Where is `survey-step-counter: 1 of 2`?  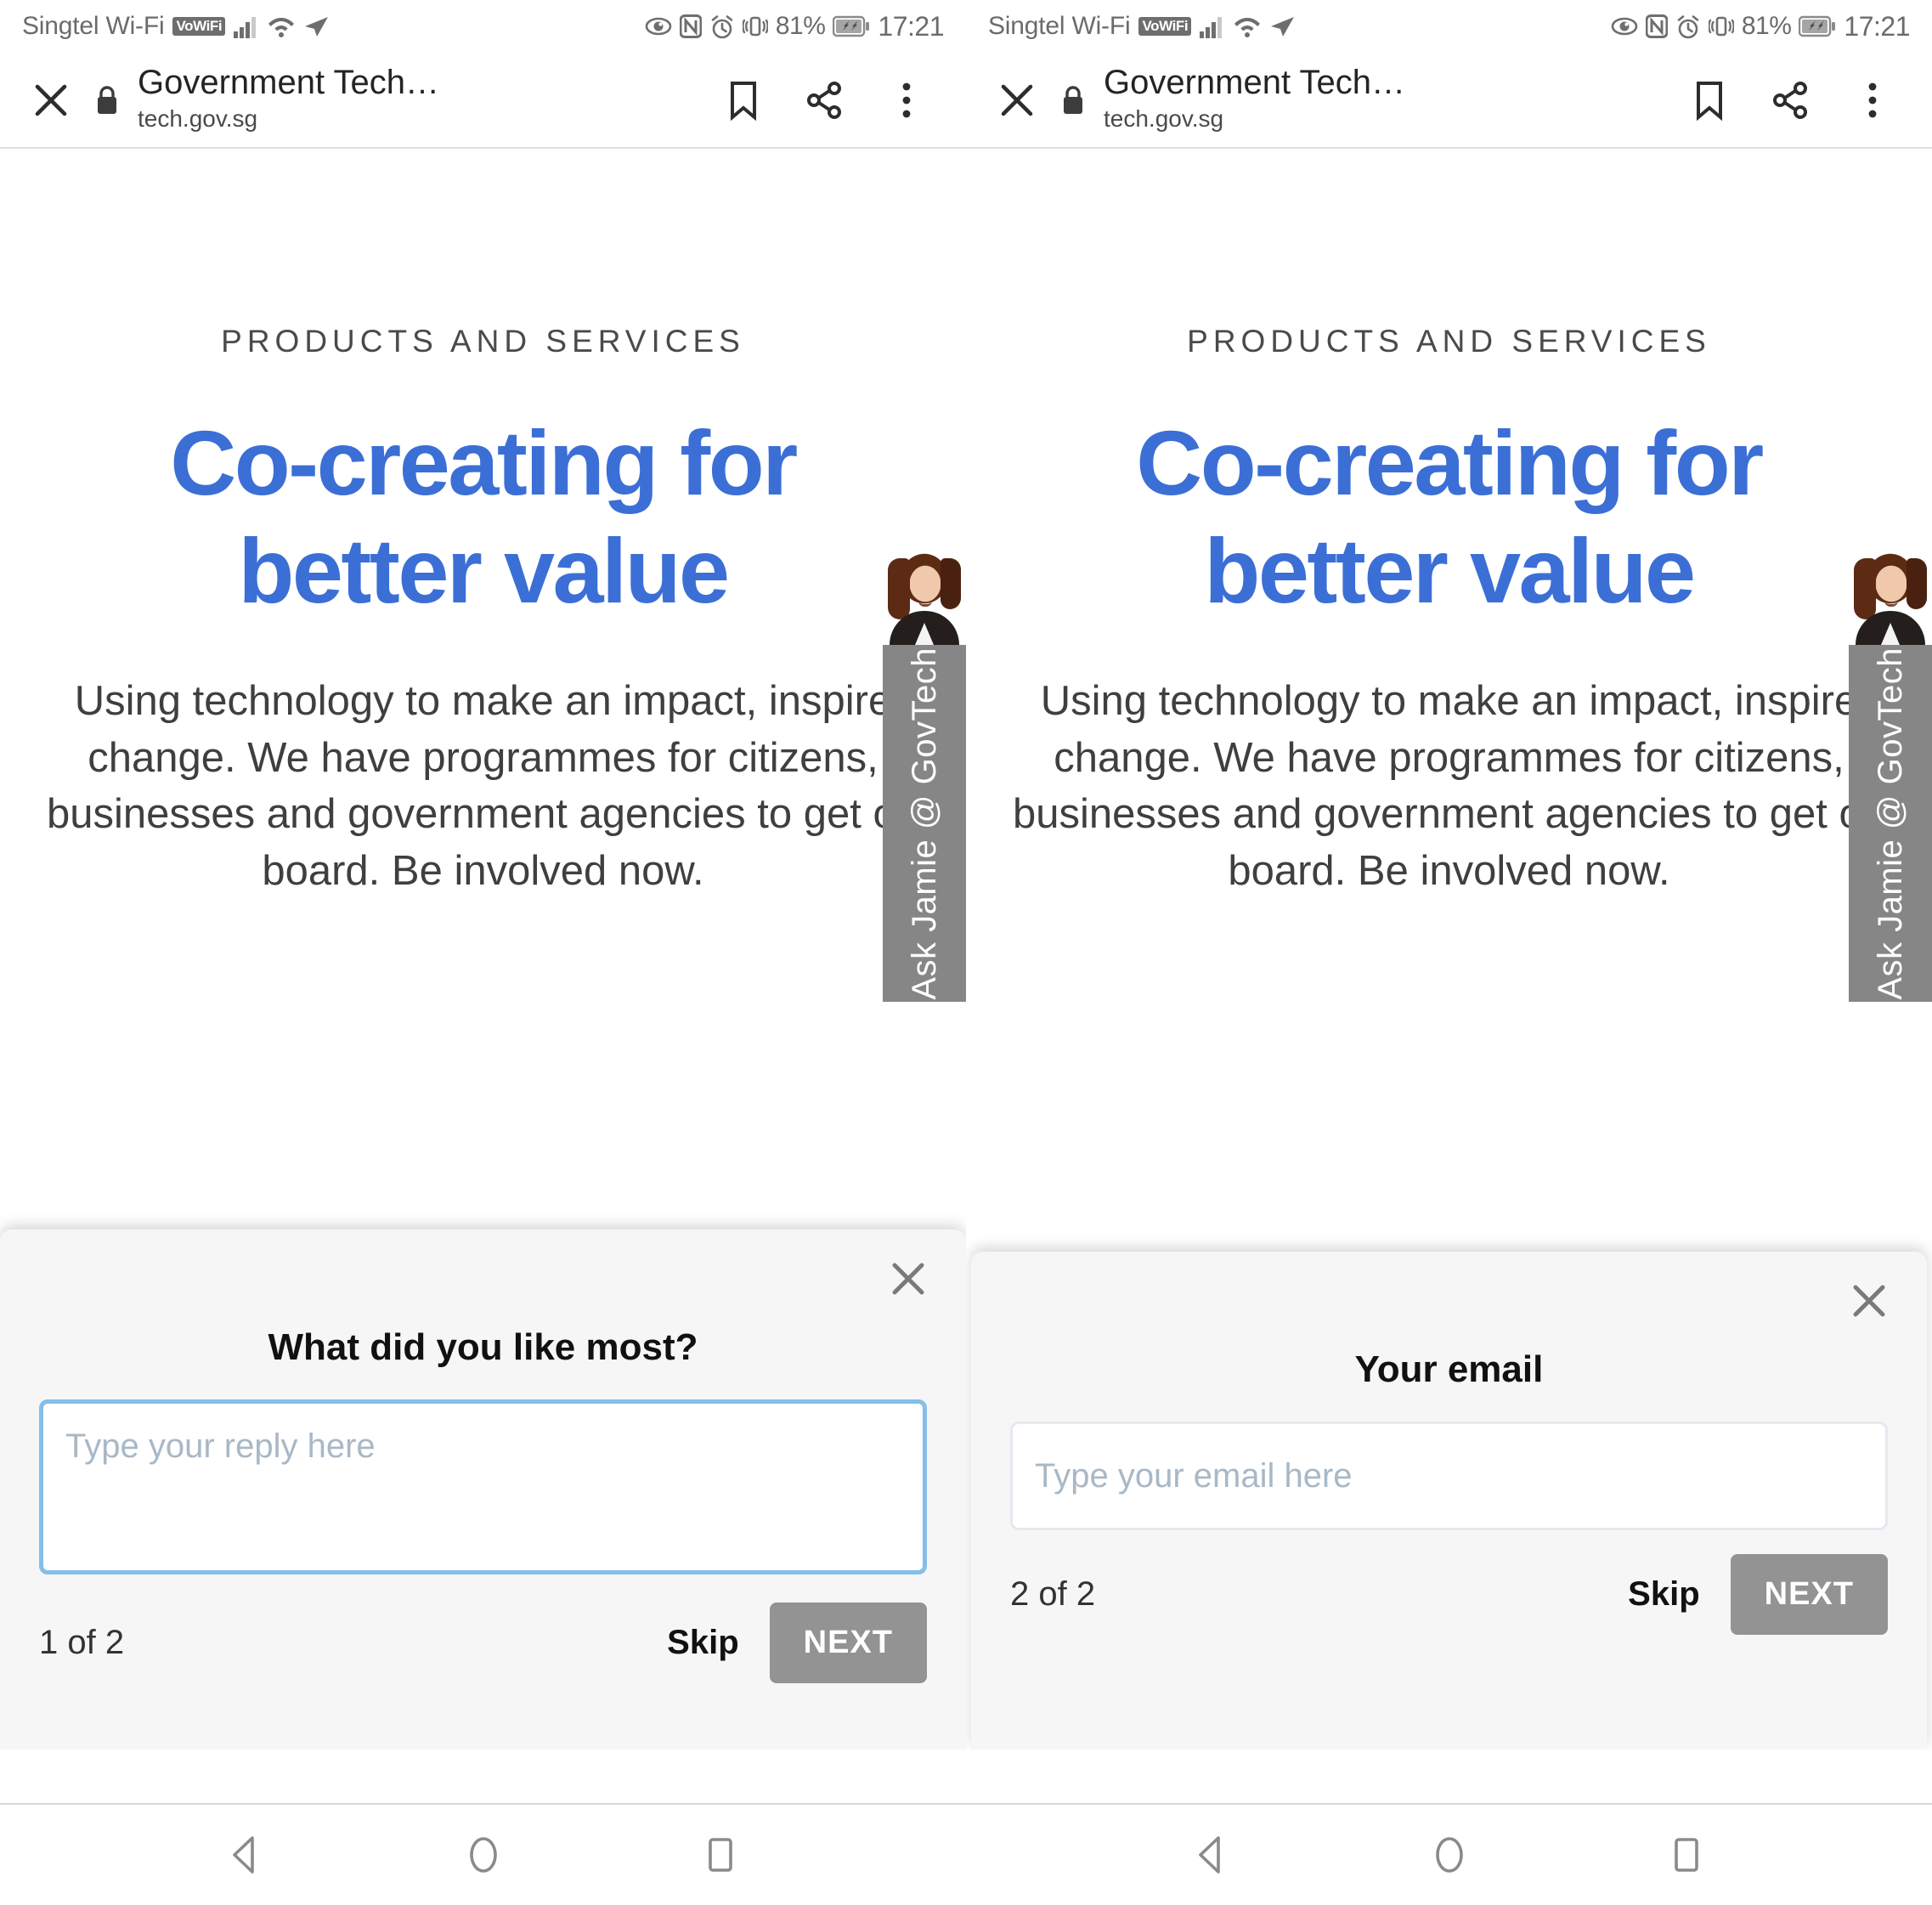
survey-step-counter: 1 of 2 is located at coordinates (82, 1642).